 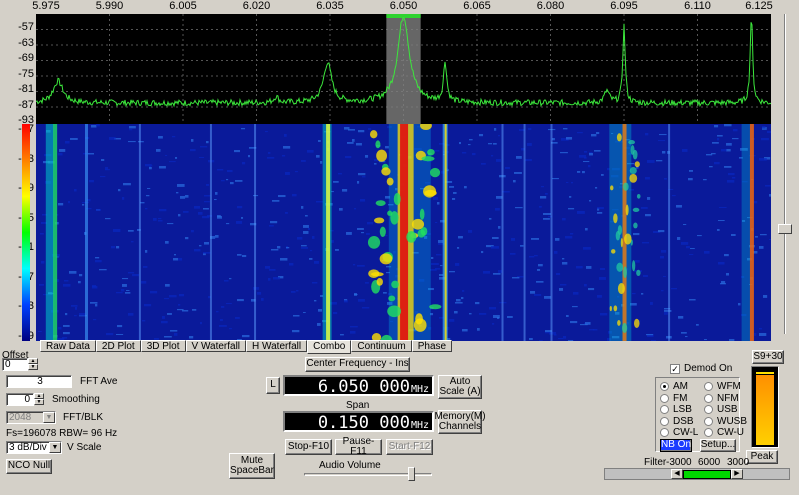 I want to click on mode-label: AM, so click(x=680, y=386).